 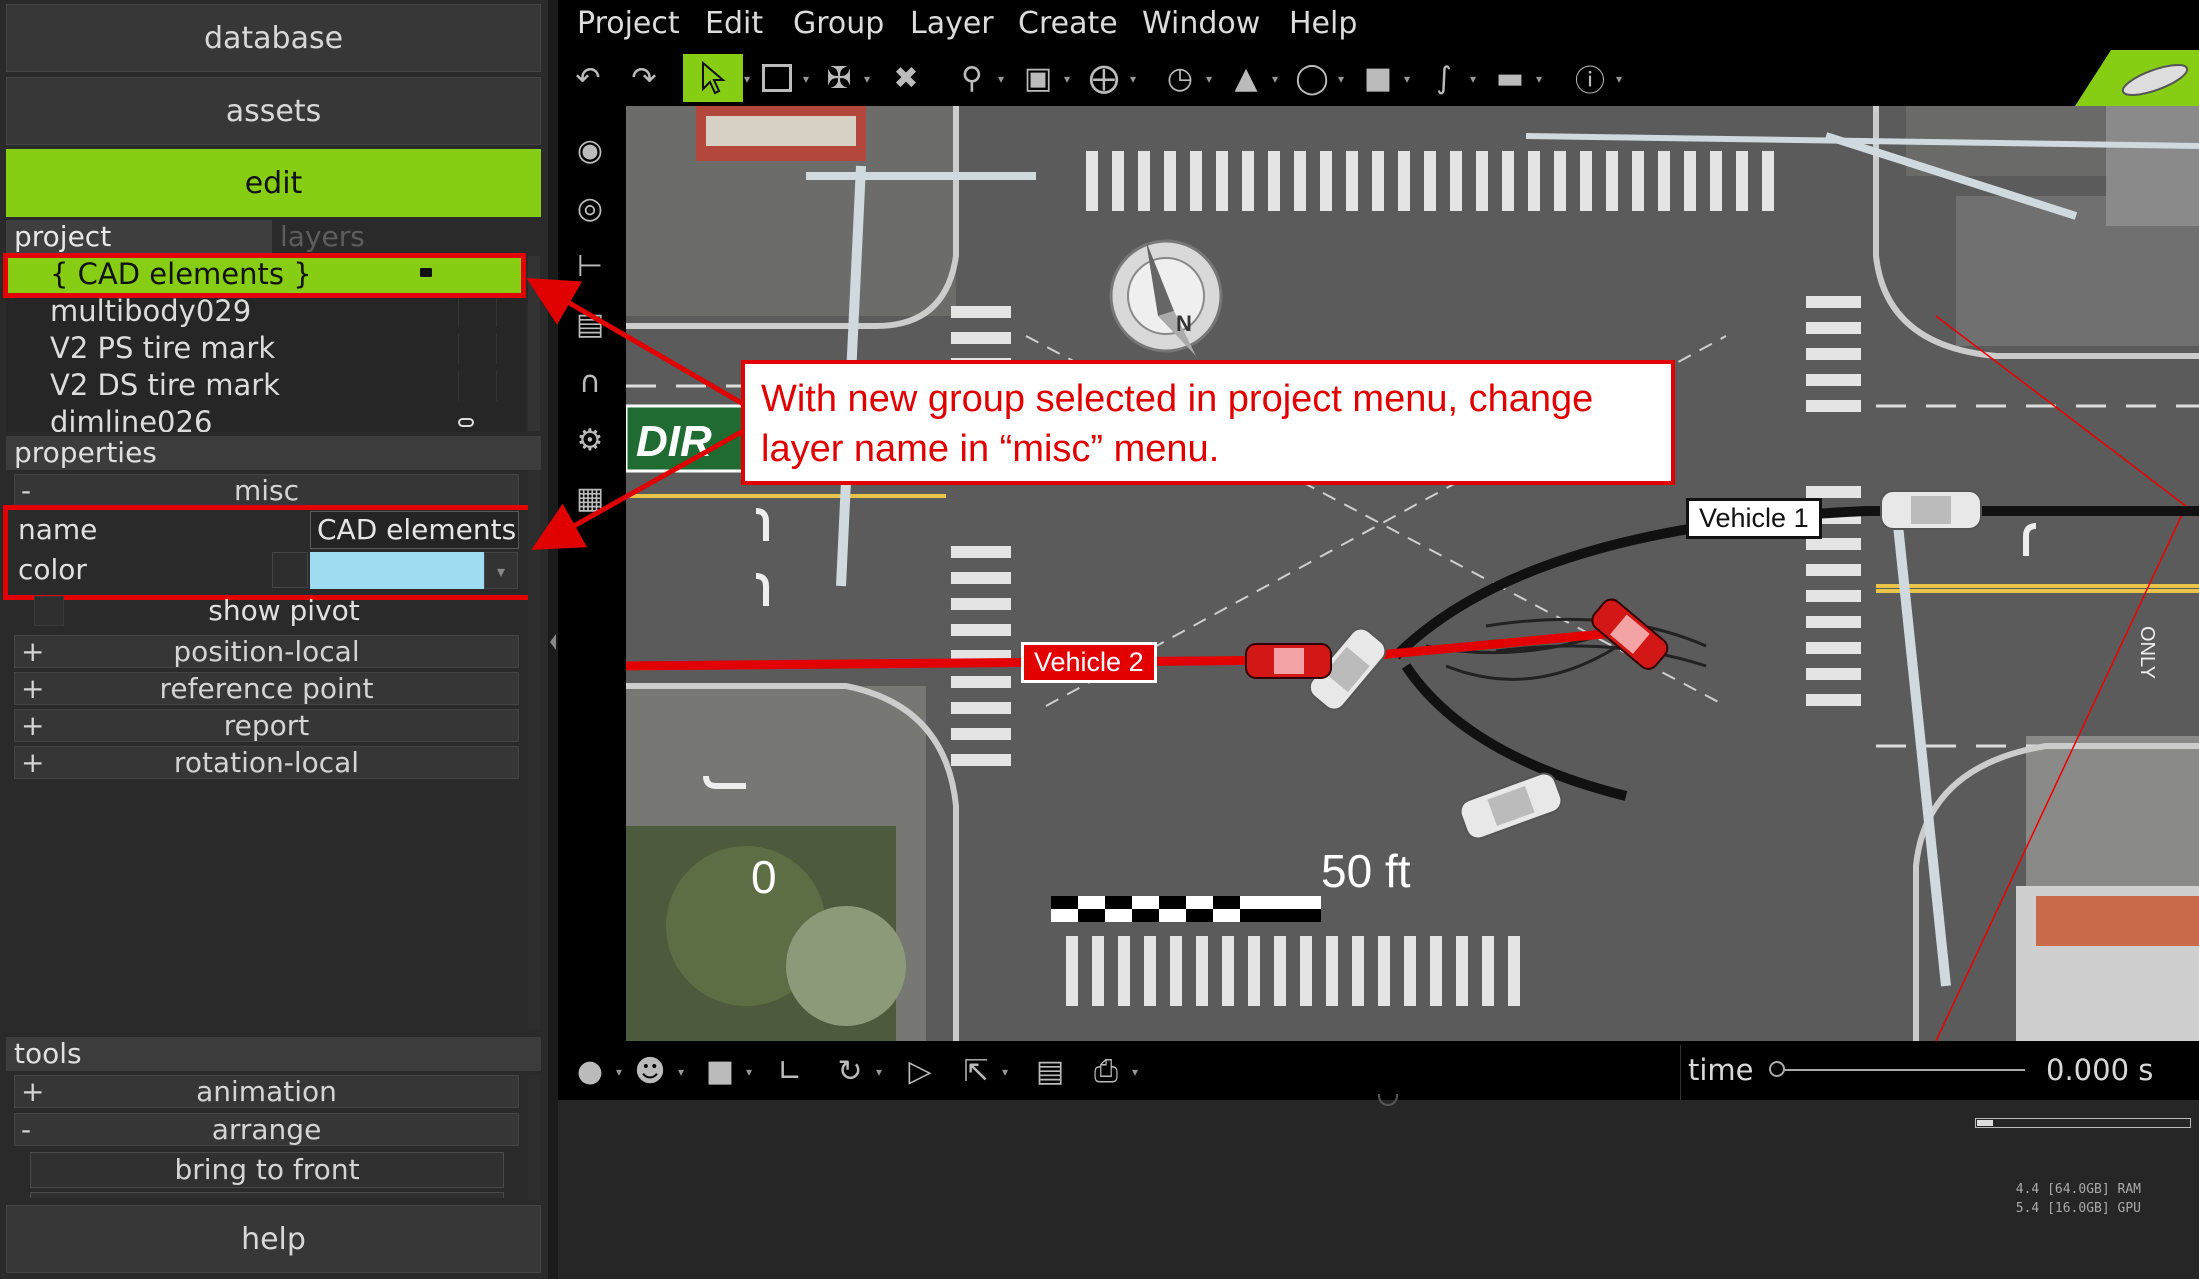 What do you see at coordinates (990, 449) in the screenshot?
I see `callout-line-2: layer name in “misc” menu.` at bounding box center [990, 449].